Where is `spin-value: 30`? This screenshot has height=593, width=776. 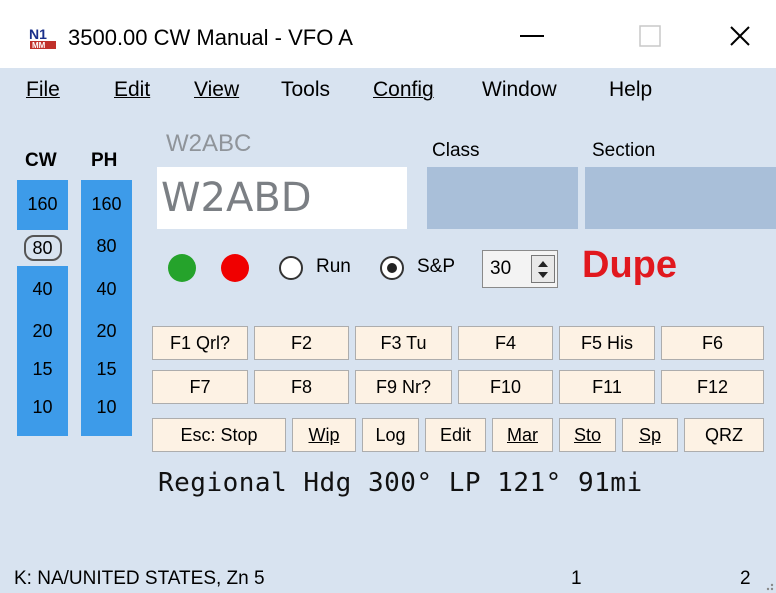 spin-value: 30 is located at coordinates (501, 268).